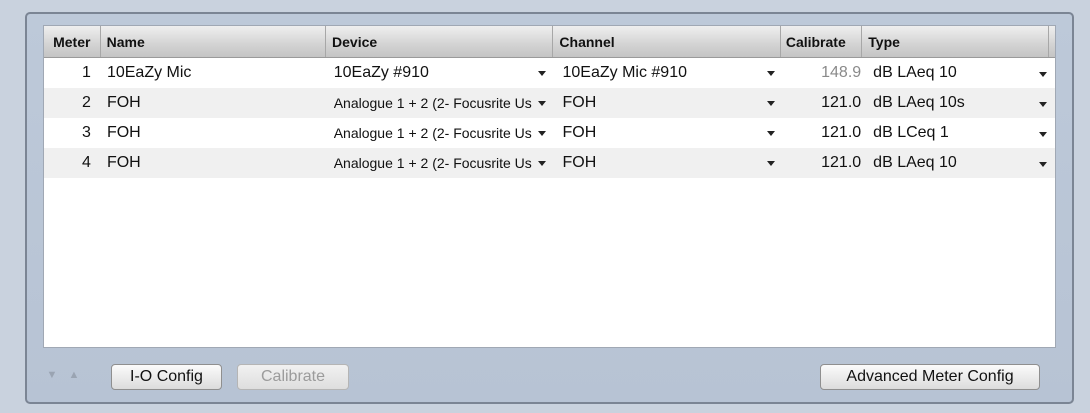 This screenshot has height=413, width=1090. Describe the element at coordinates (74, 375) in the screenshot. I see `move-up-button: ▲` at that location.